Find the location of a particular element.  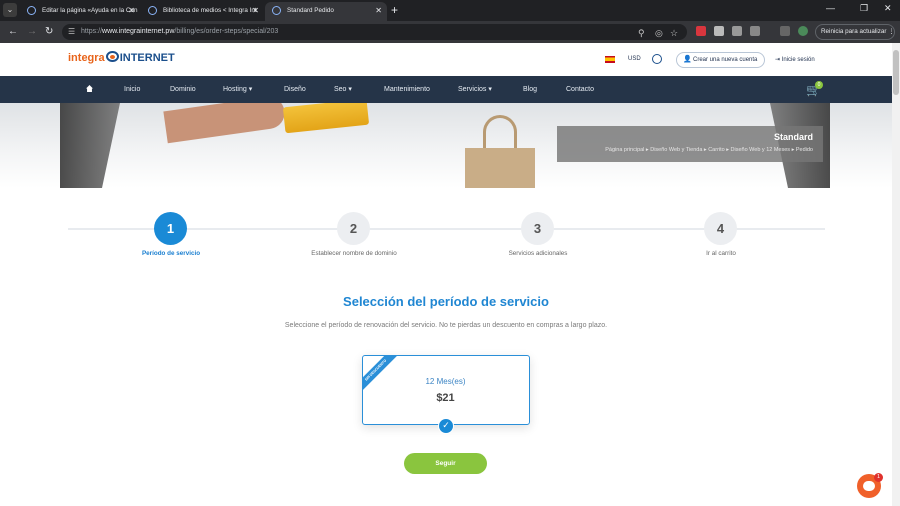

login-link: ⇥ Inicie sesión is located at coordinates (795, 59).